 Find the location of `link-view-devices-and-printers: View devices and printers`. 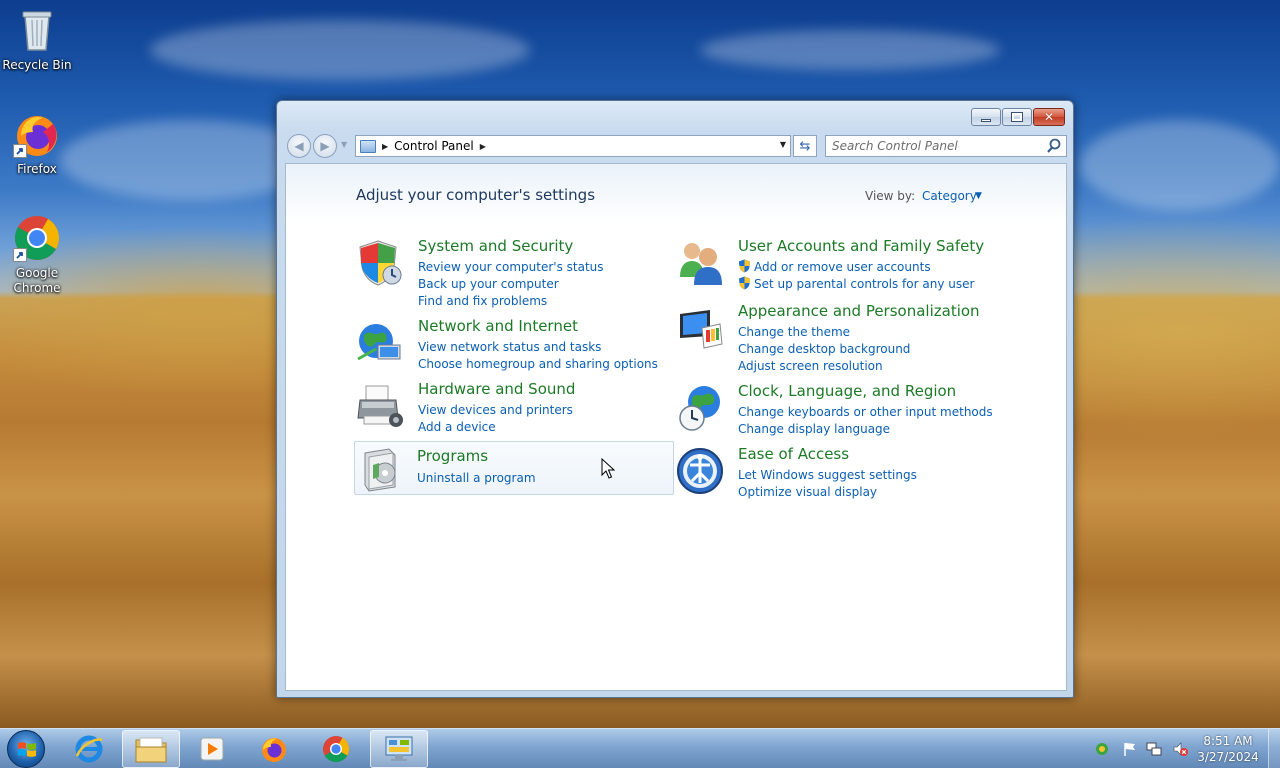

link-view-devices-and-printers: View devices and printers is located at coordinates (495, 410).